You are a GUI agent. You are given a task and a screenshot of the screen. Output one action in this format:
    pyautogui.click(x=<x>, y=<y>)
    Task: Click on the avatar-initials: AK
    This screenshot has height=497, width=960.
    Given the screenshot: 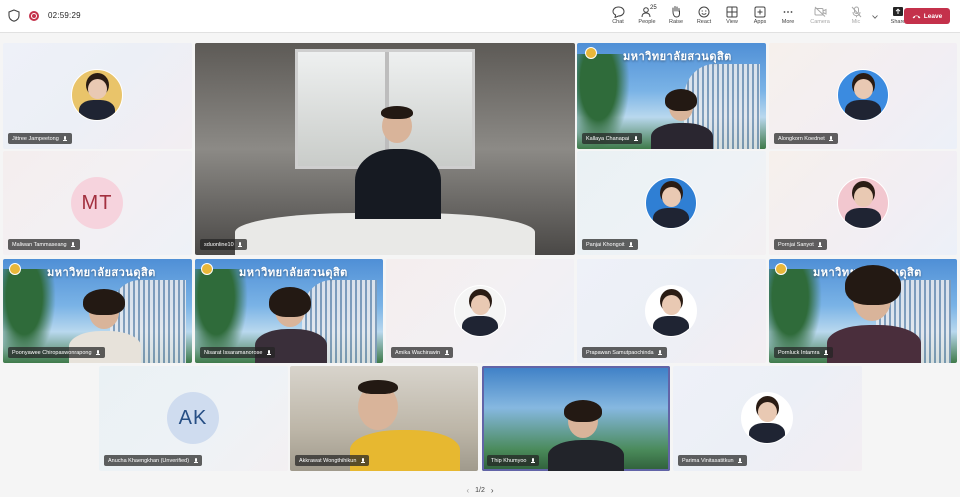 What is the action you would take?
    pyautogui.click(x=193, y=418)
    